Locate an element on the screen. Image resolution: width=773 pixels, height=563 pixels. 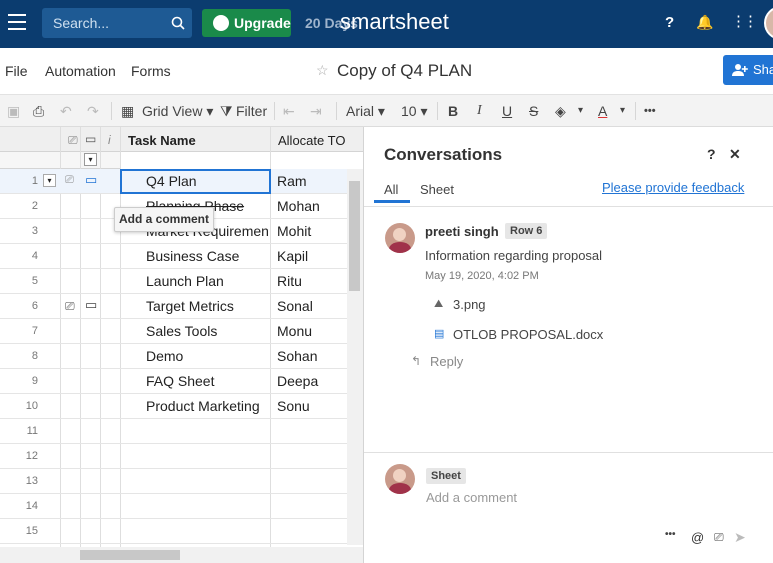
assignee-cell: Sohan is located at coordinates (297, 356).